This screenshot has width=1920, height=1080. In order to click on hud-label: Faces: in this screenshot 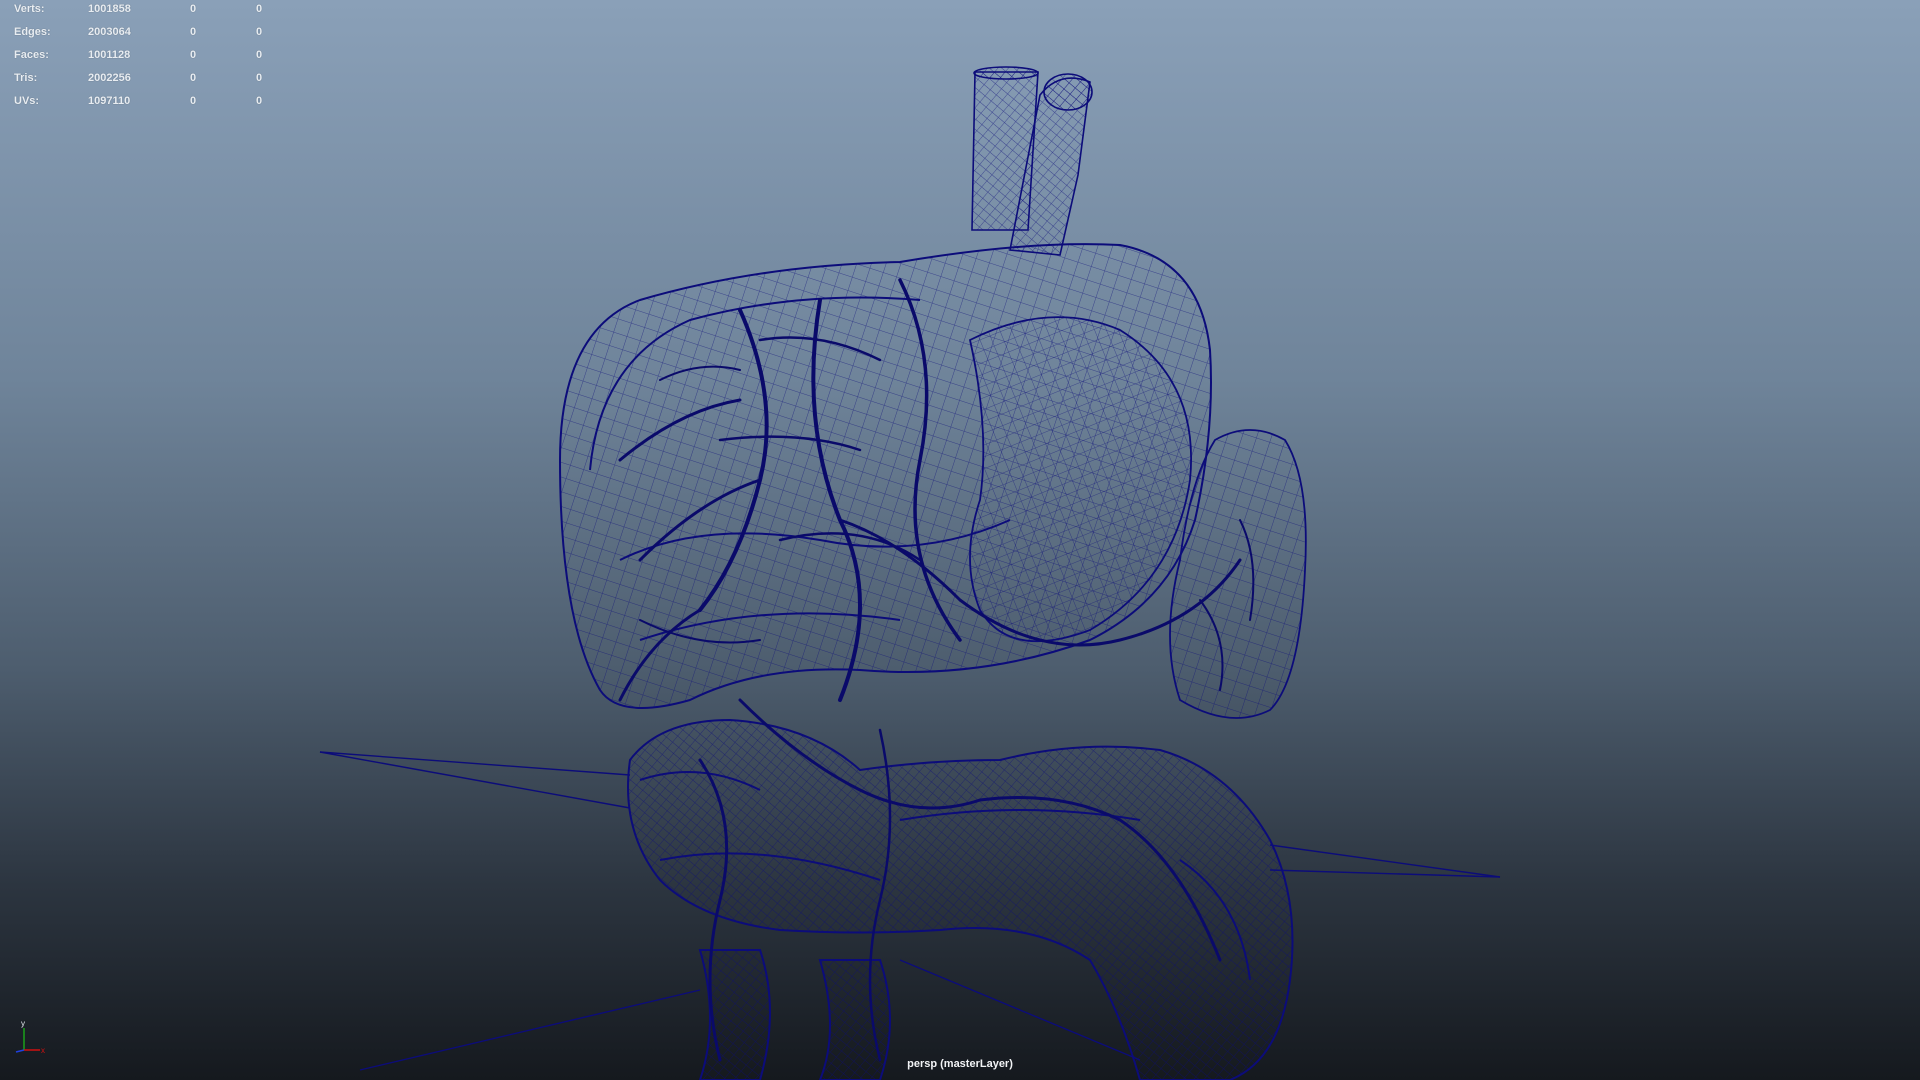, I will do `click(31, 55)`.